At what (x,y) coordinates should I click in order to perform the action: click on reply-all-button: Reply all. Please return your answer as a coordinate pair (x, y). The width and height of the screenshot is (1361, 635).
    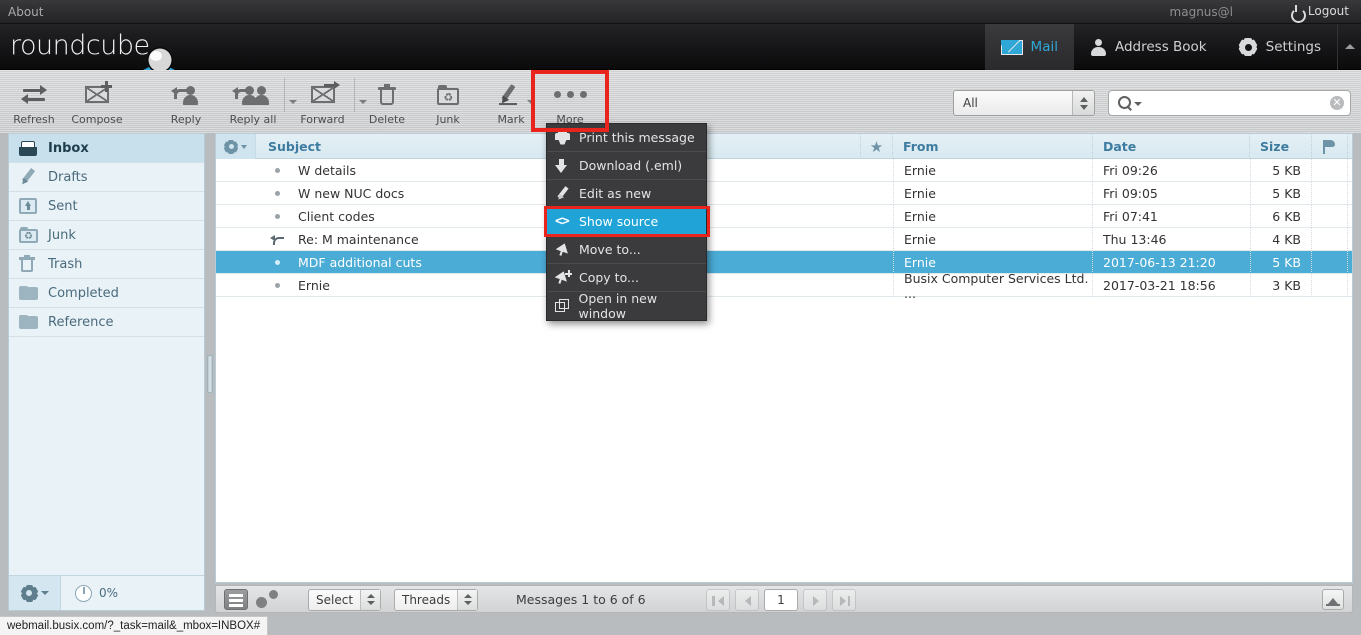
    Looking at the image, I should click on (253, 101).